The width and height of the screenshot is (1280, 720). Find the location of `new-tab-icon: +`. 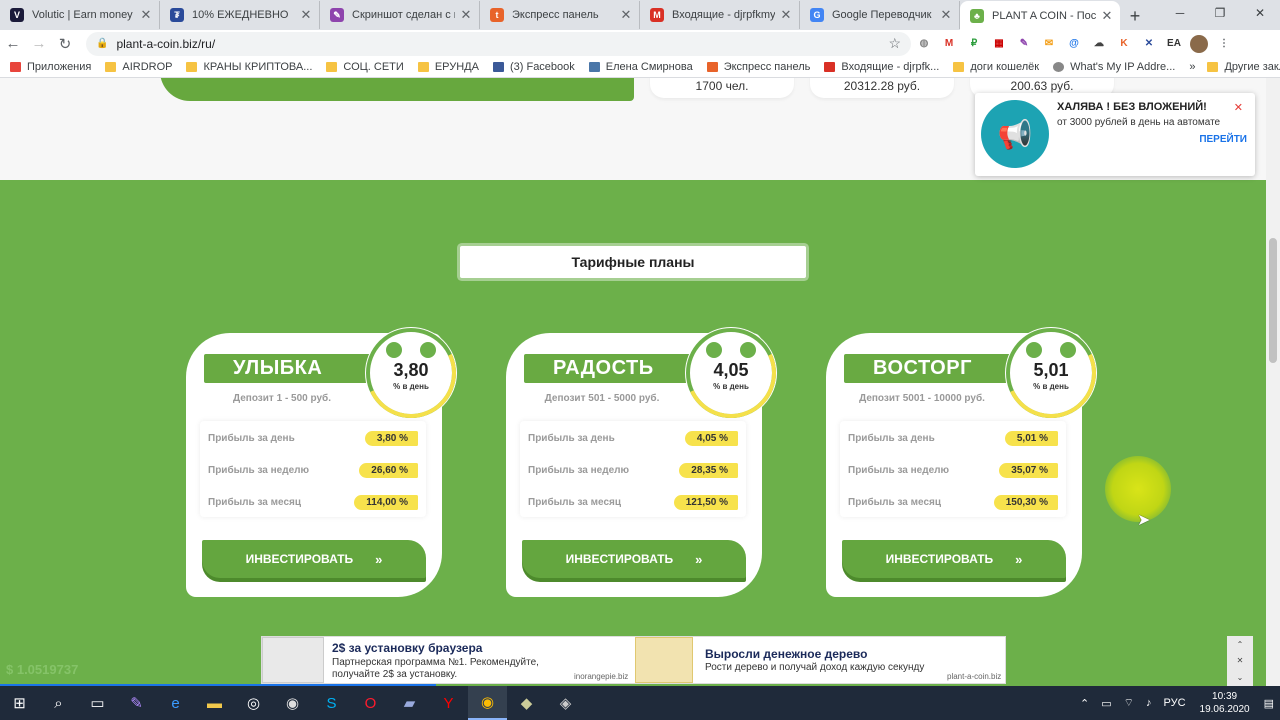

new-tab-icon: + is located at coordinates (1135, 16).